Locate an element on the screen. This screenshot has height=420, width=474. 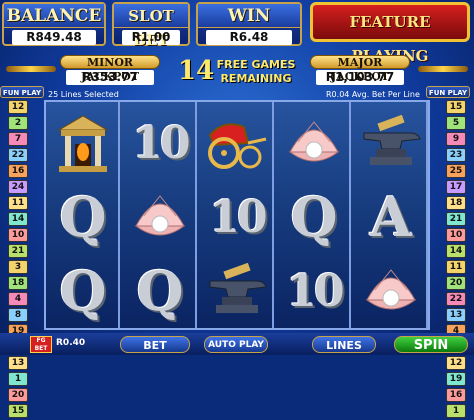
win-label: WIN is located at coordinates (249, 16).